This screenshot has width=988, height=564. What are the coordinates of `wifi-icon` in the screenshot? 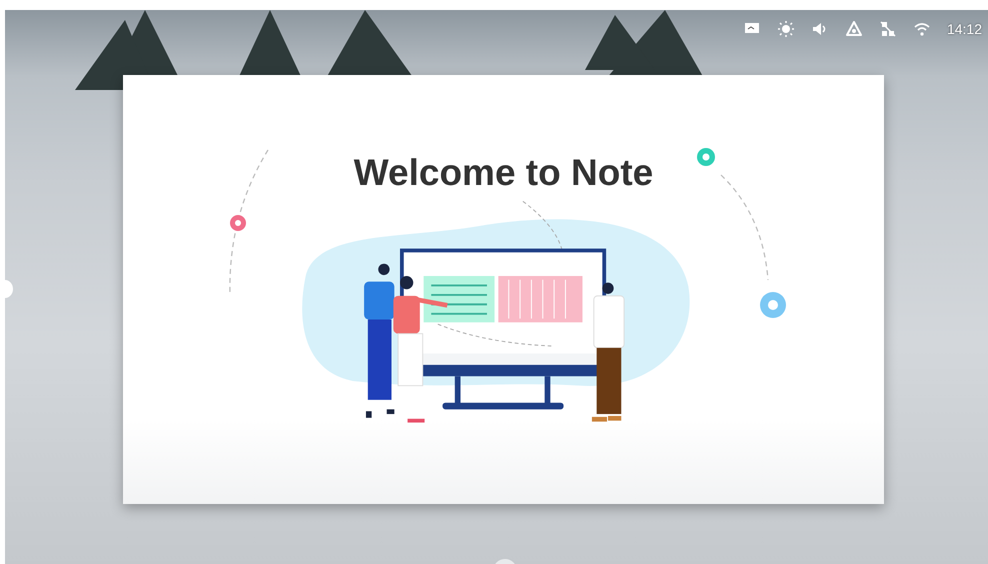 It's located at (921, 29).